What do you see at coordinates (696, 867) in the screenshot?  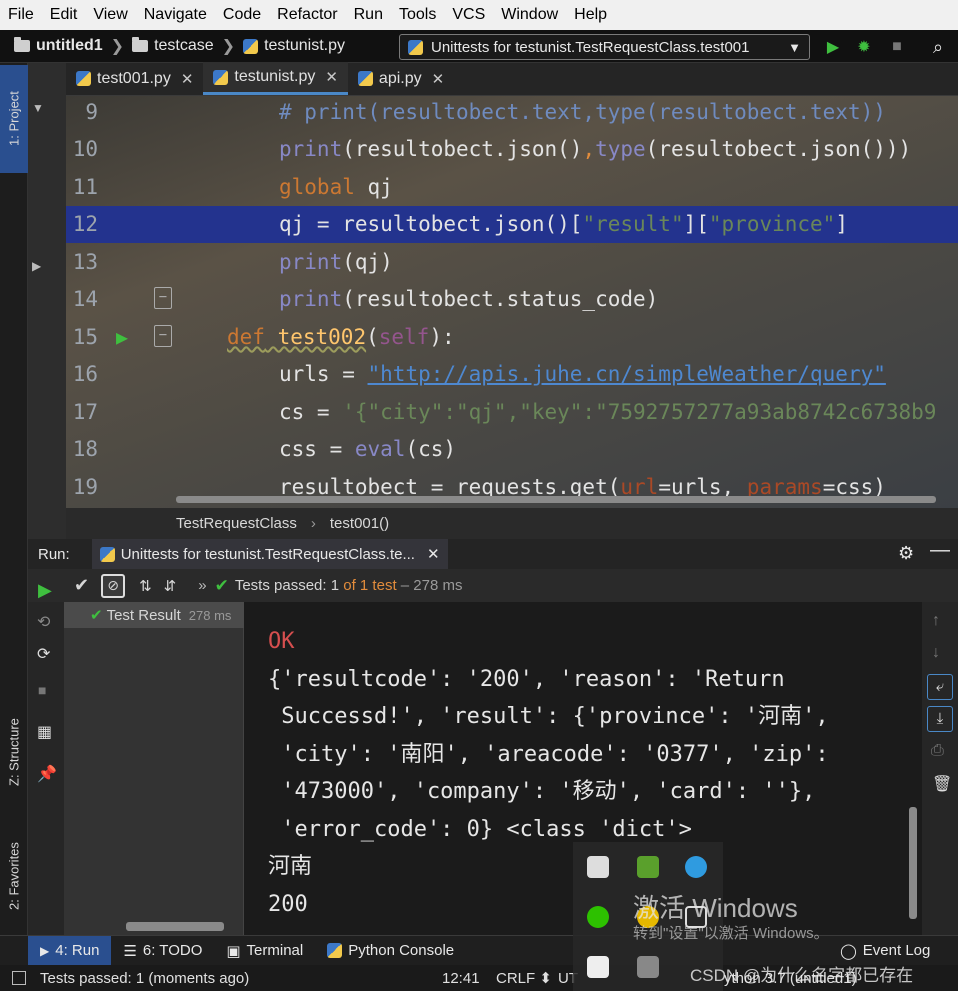 I see `sync-icon` at bounding box center [696, 867].